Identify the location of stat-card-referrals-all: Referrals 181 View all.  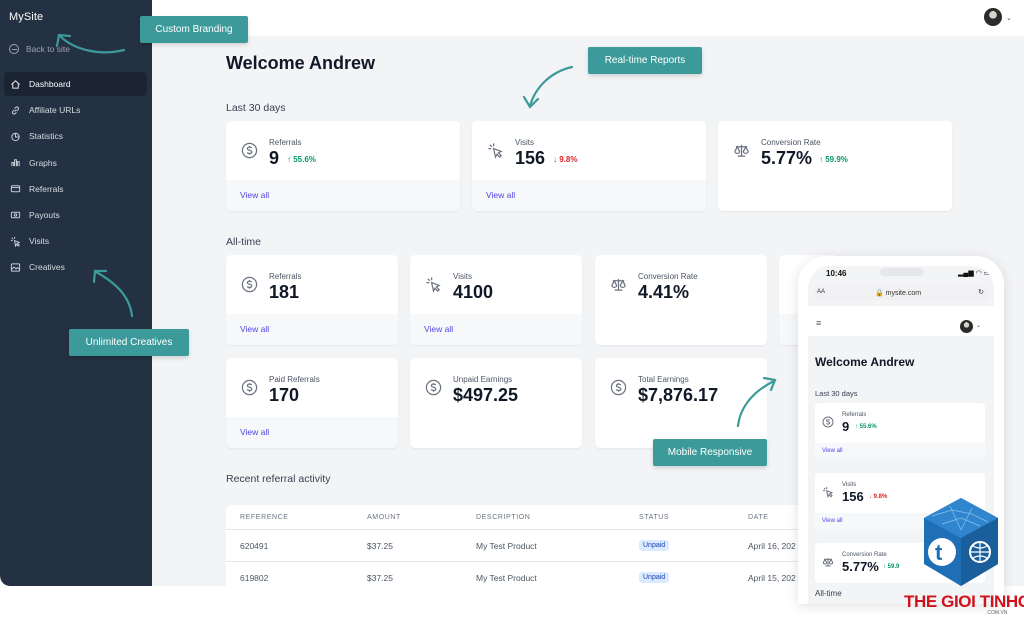
(312, 300).